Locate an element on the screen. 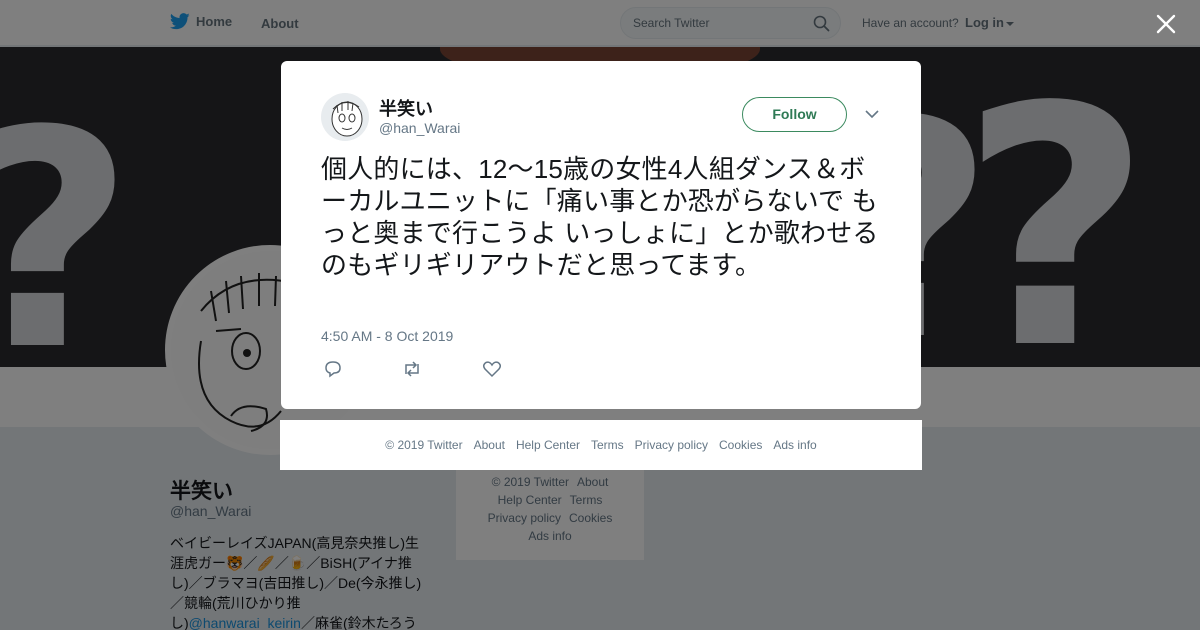  reply-icon is located at coordinates (333, 369).